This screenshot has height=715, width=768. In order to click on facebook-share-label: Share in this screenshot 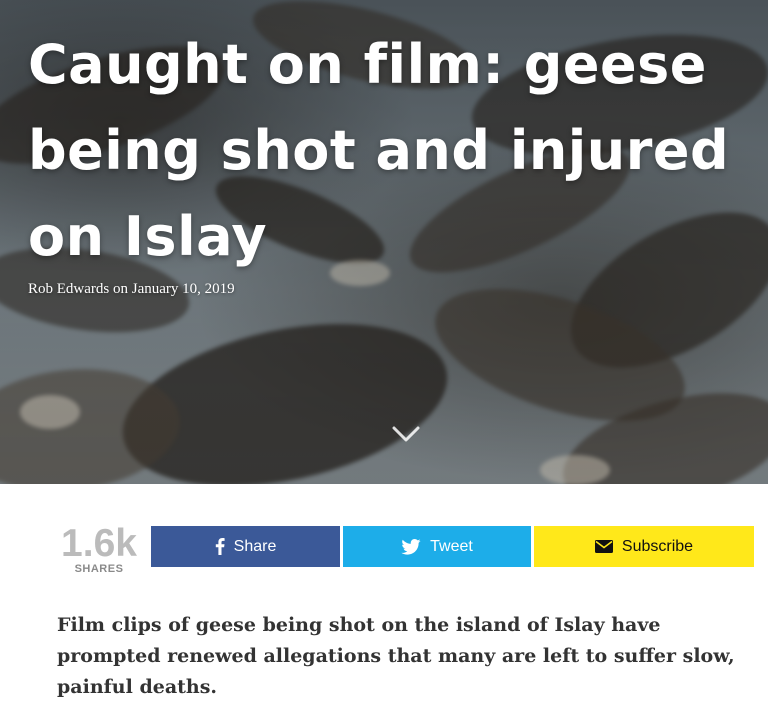, I will do `click(255, 546)`.